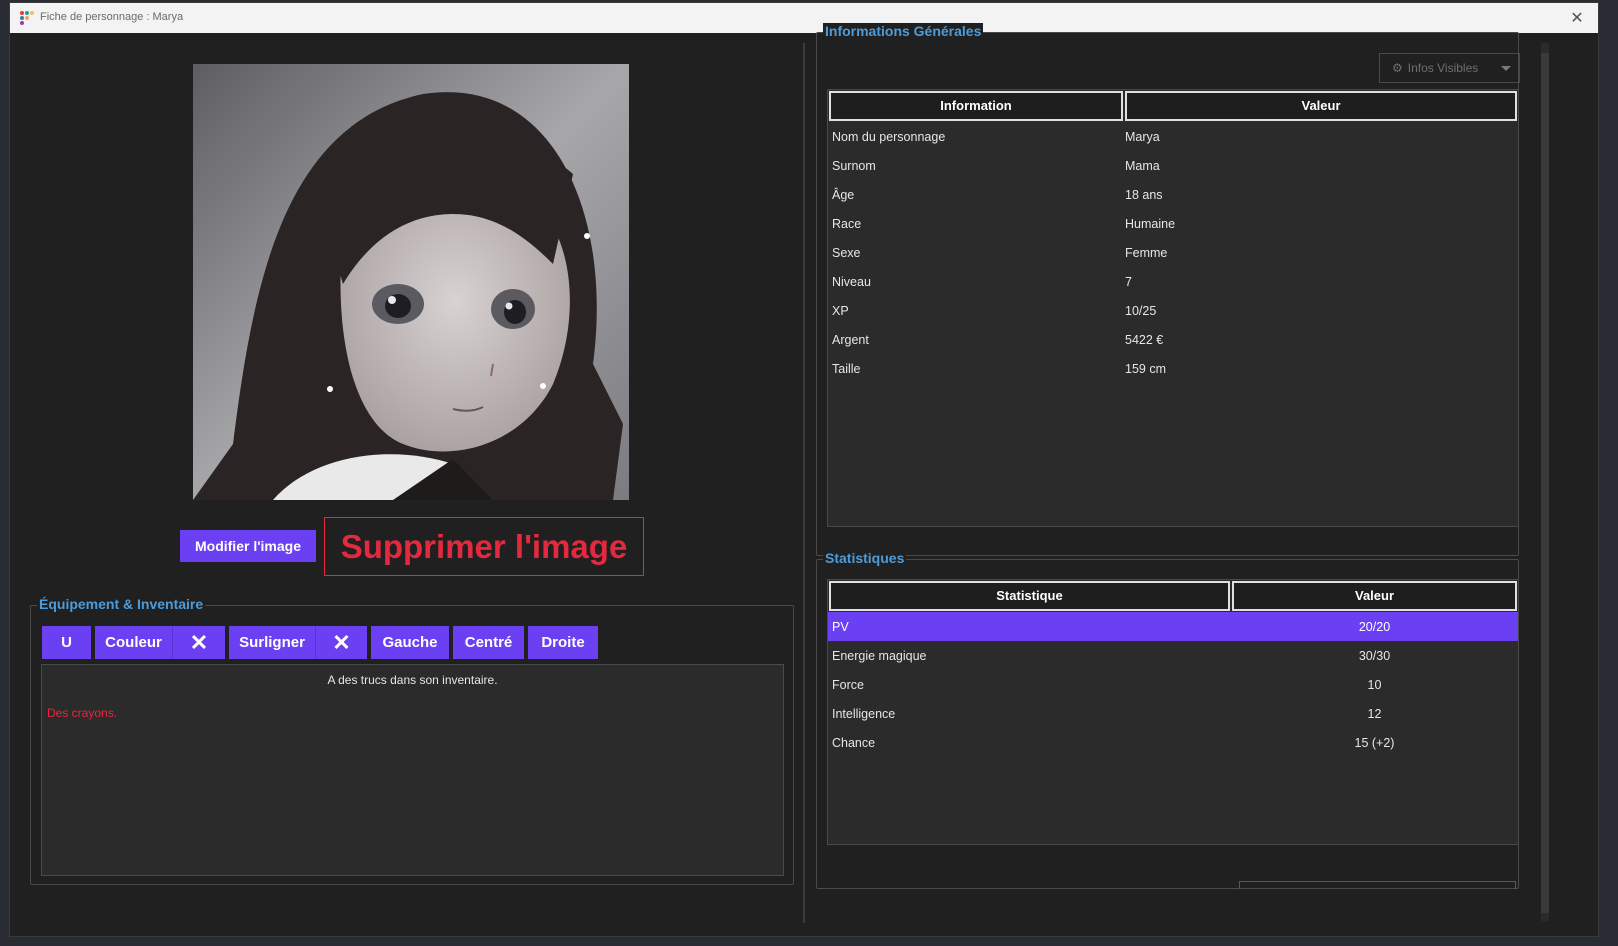 The height and width of the screenshot is (946, 1618). I want to click on cell-value: 10/25, so click(1141, 310).